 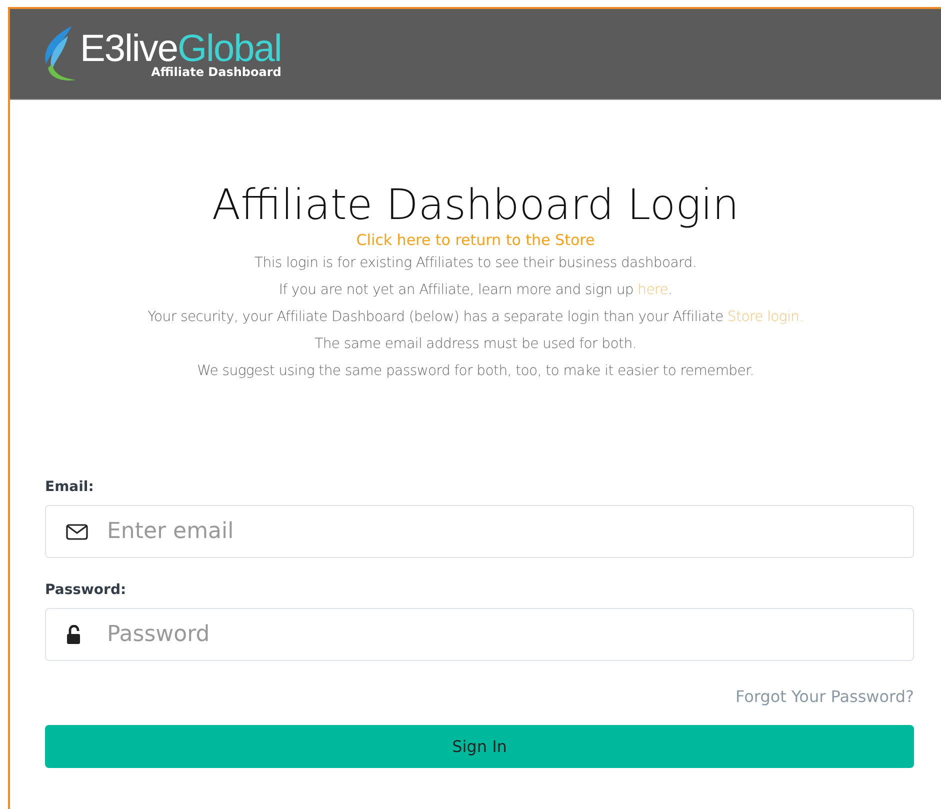 I want to click on info-text: Your security, your Affiliate Dashboard (below) has a separate login than your Affiliate Store login., so click(x=476, y=317).